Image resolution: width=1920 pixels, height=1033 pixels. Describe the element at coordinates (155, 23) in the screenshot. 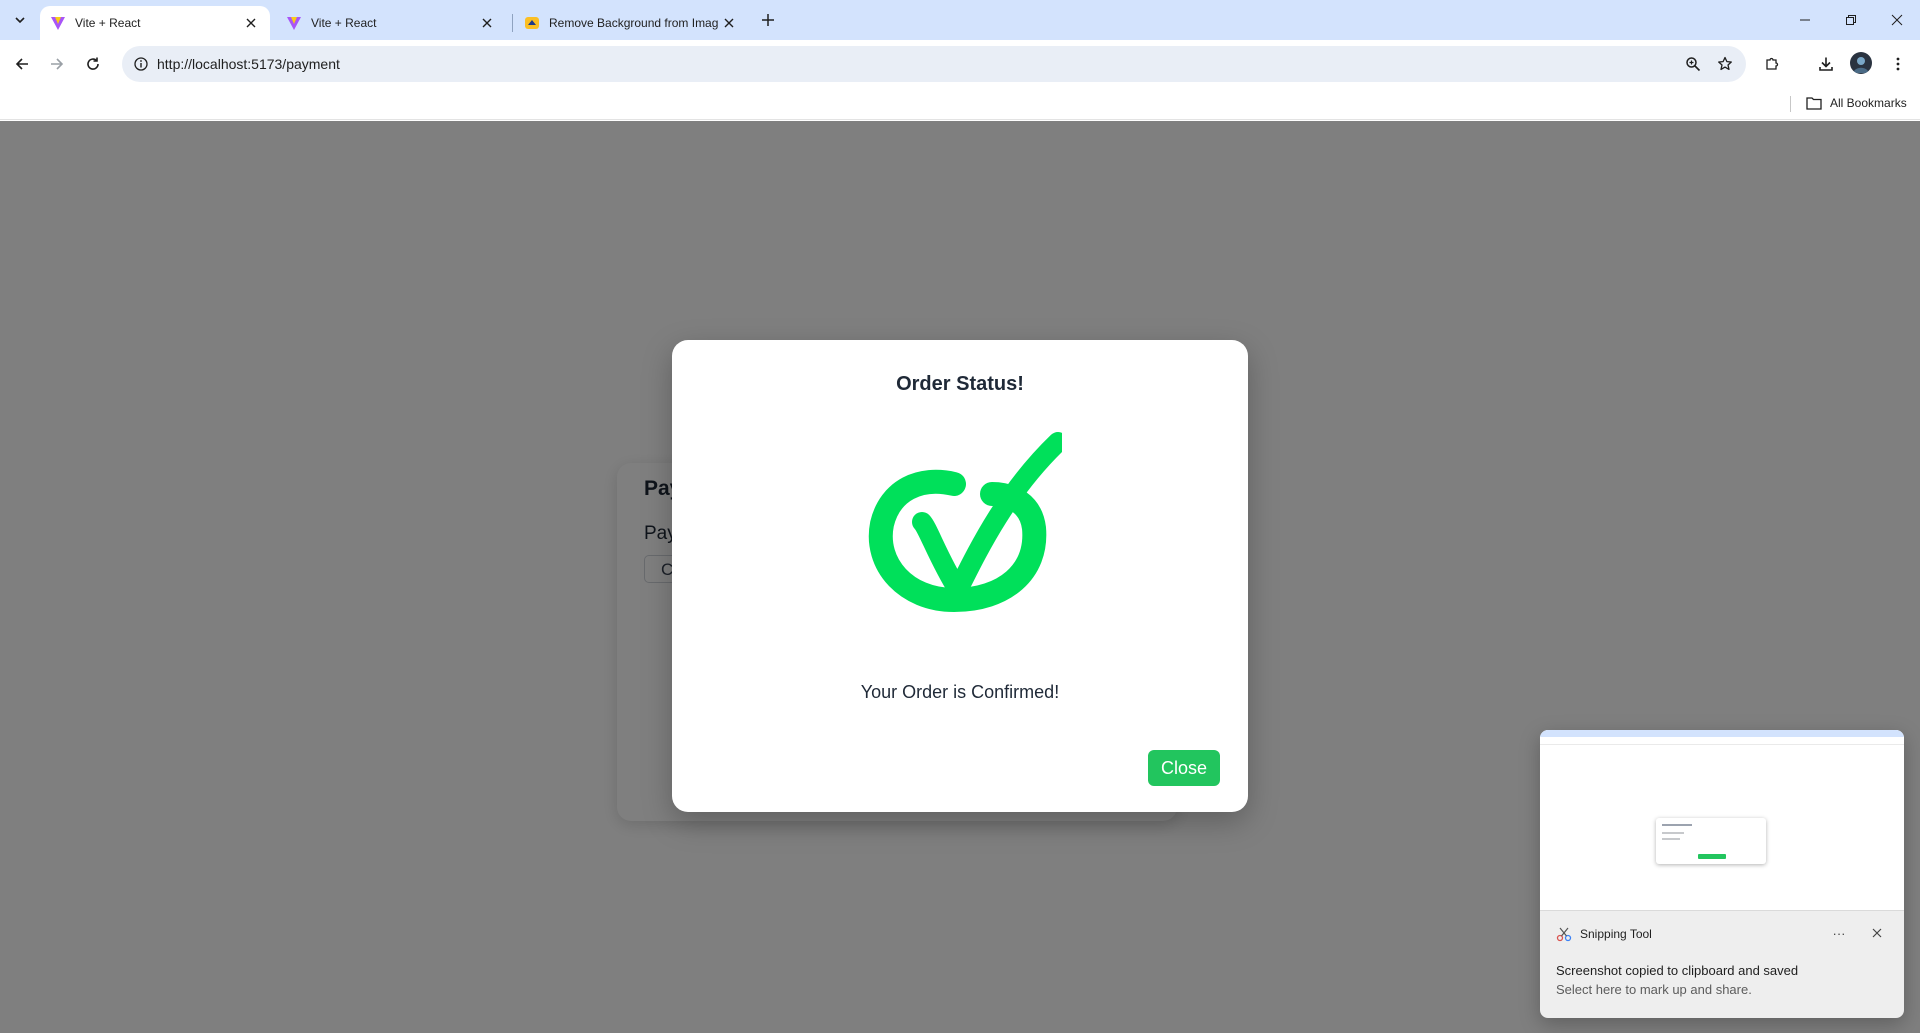

I see `tab-vite-react-1: Vite + React` at that location.